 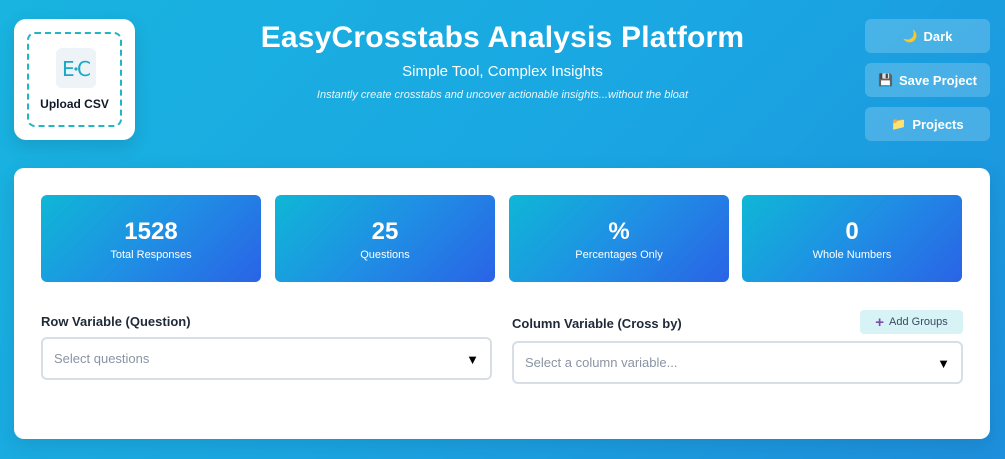 What do you see at coordinates (502, 71) in the screenshot?
I see `page-subtitle: Simple Tool, Complex Insights` at bounding box center [502, 71].